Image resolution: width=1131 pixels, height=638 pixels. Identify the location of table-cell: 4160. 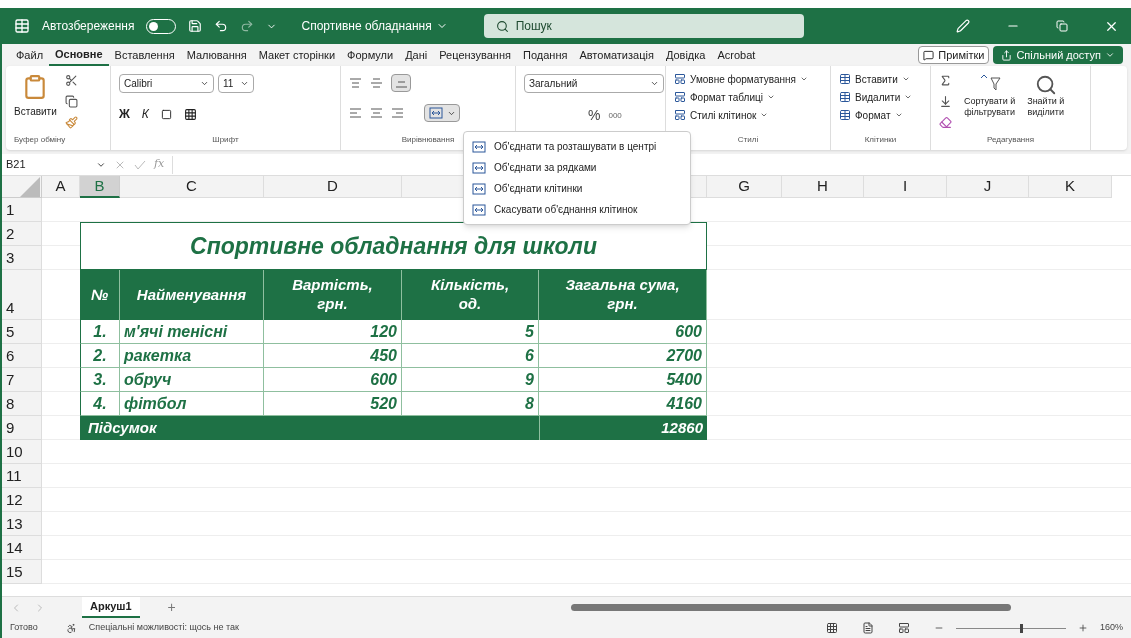
(623, 404).